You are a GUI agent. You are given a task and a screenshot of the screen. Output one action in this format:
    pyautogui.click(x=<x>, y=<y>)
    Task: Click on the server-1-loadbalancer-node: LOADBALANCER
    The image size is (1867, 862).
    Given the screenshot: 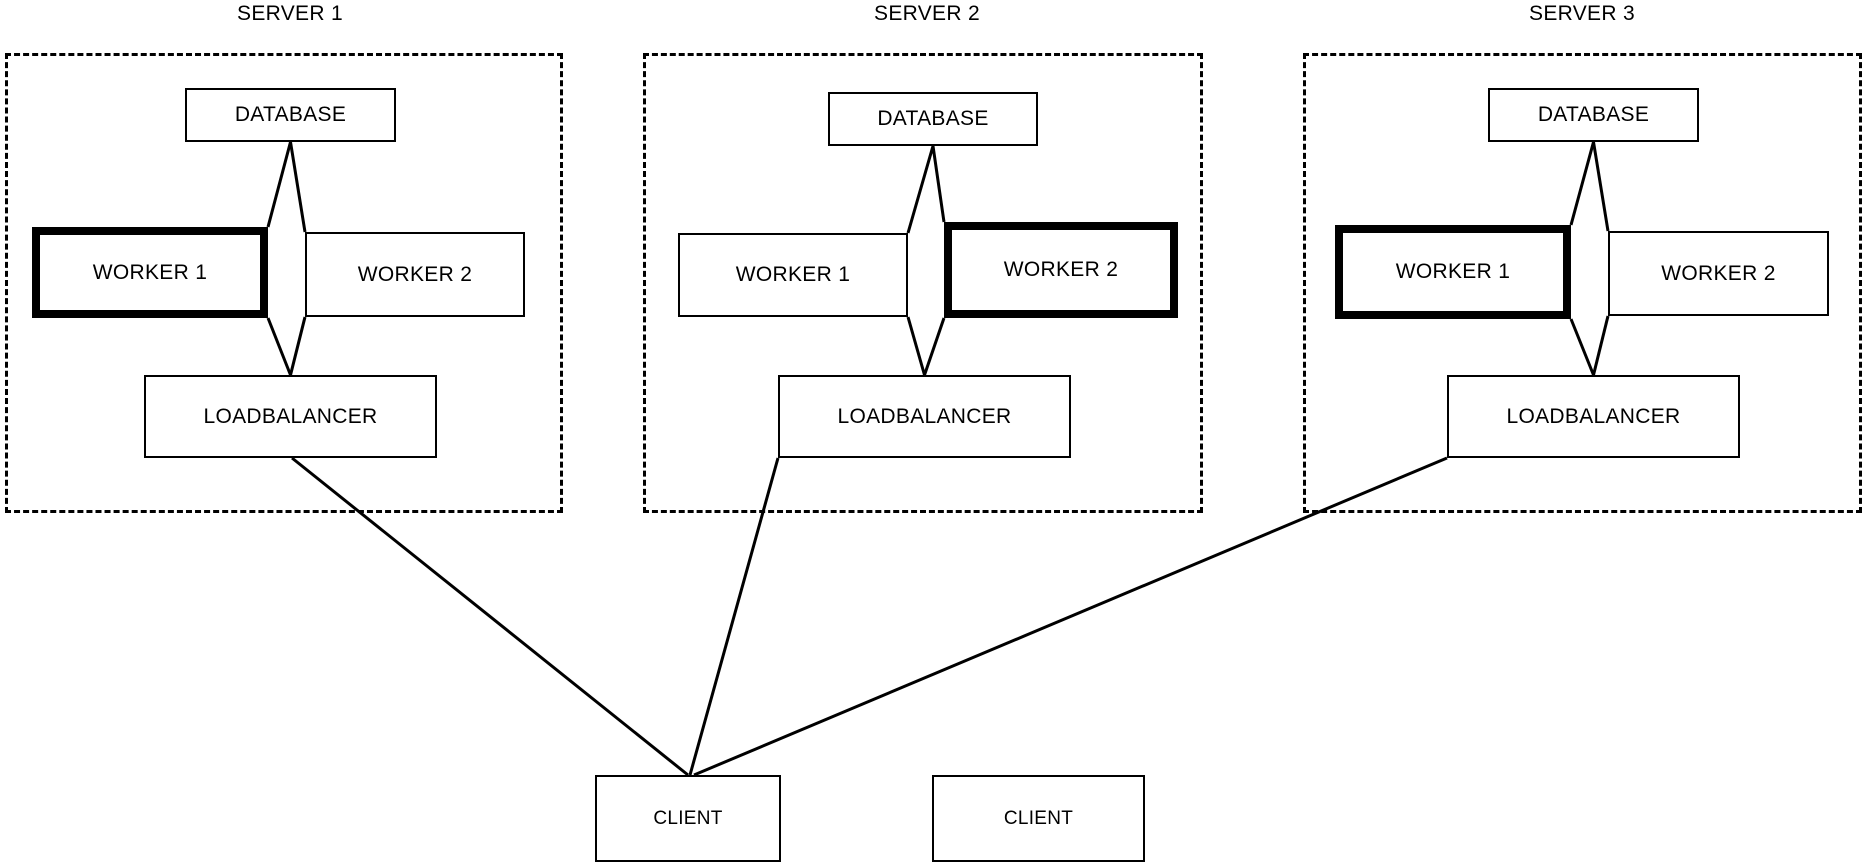 What is the action you would take?
    pyautogui.click(x=290, y=416)
    